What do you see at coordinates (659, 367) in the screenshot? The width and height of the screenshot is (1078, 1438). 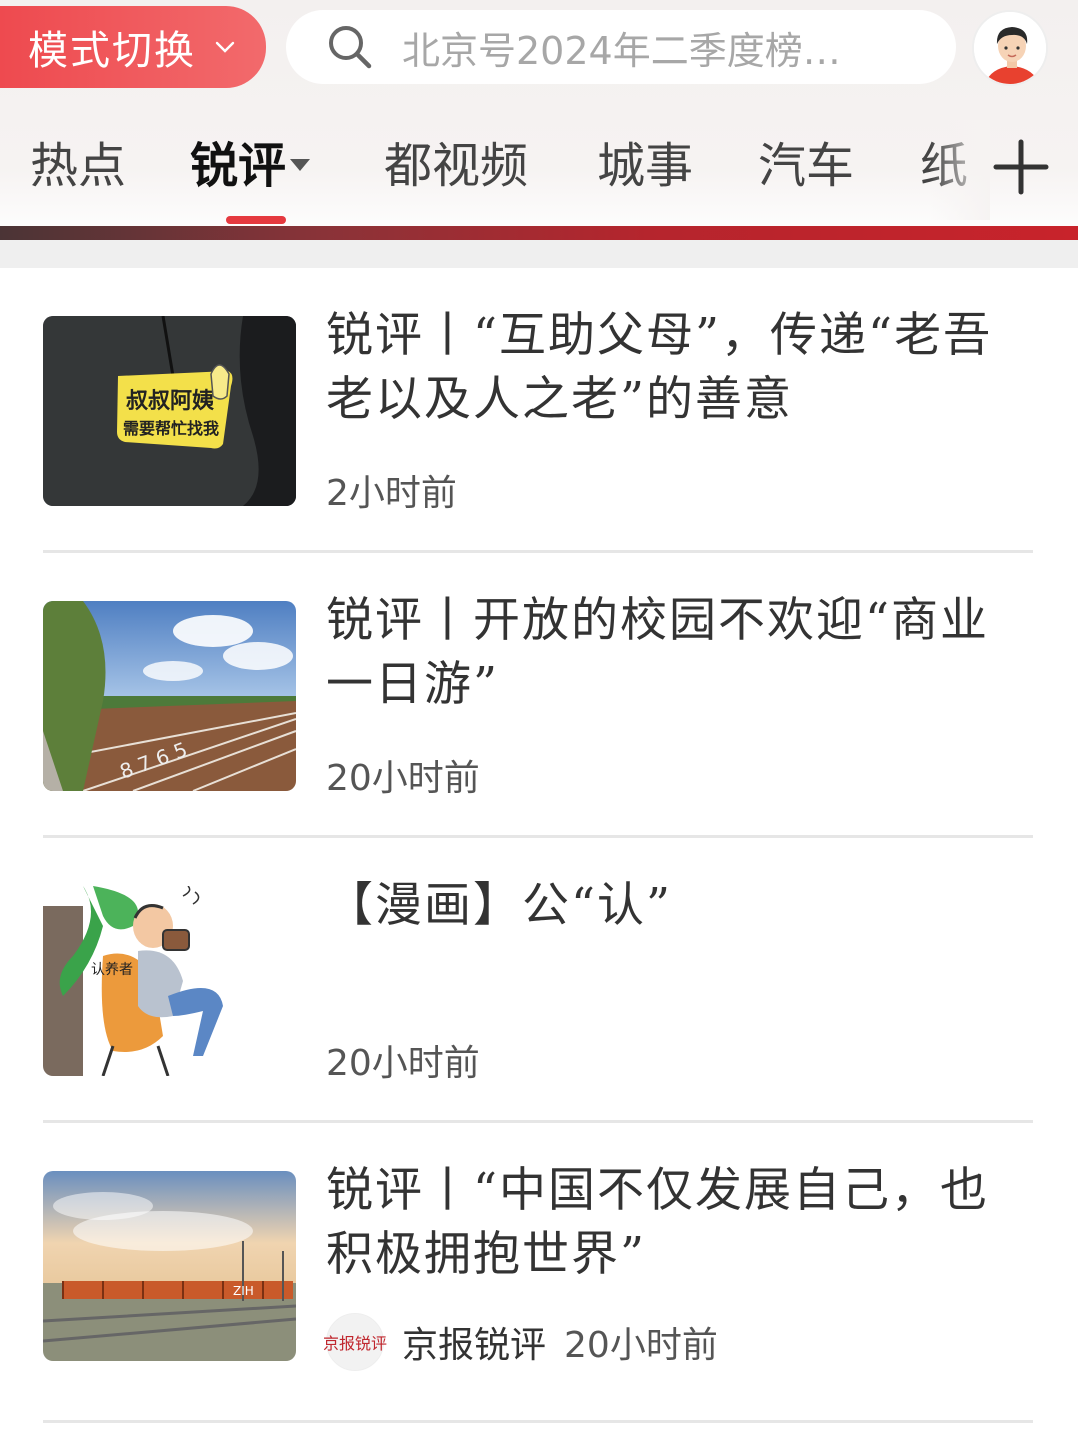 I see `news-title: 锐评丨“互助父母”，传递“老吾老以及人之老”的善意` at bounding box center [659, 367].